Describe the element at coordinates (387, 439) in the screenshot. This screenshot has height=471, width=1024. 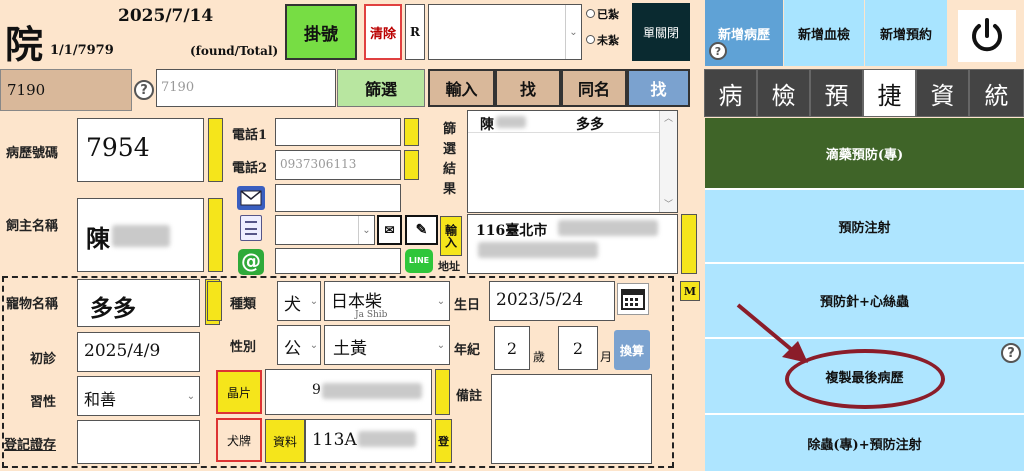
I see `dog-tag-redacted` at that location.